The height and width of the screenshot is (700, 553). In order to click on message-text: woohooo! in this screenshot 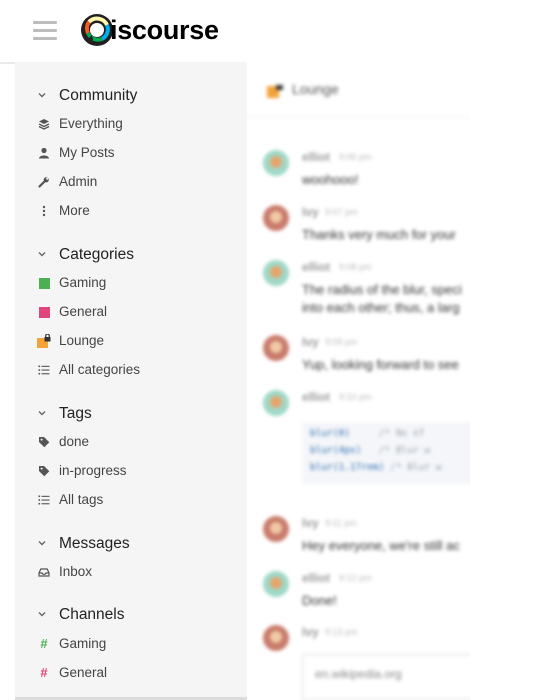, I will do `click(330, 179)`.